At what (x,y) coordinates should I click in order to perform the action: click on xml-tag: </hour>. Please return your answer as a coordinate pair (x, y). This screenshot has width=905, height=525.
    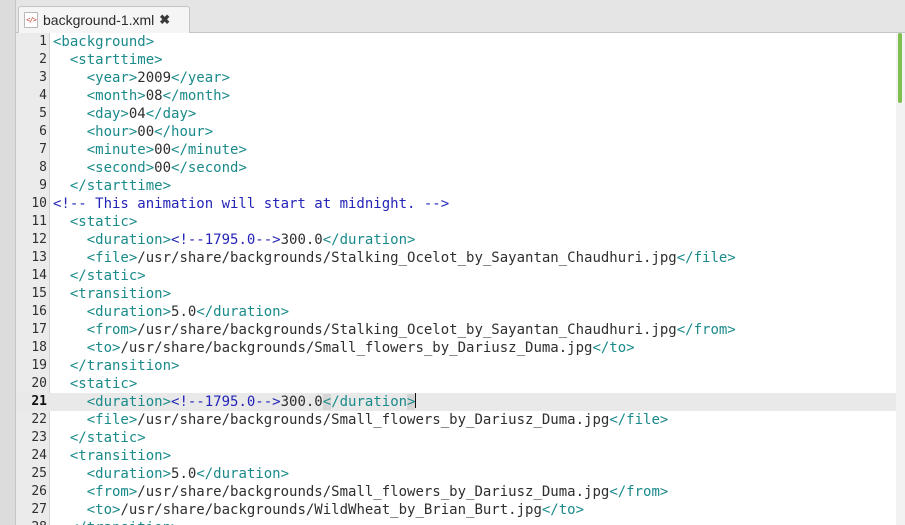
    Looking at the image, I should click on (184, 132).